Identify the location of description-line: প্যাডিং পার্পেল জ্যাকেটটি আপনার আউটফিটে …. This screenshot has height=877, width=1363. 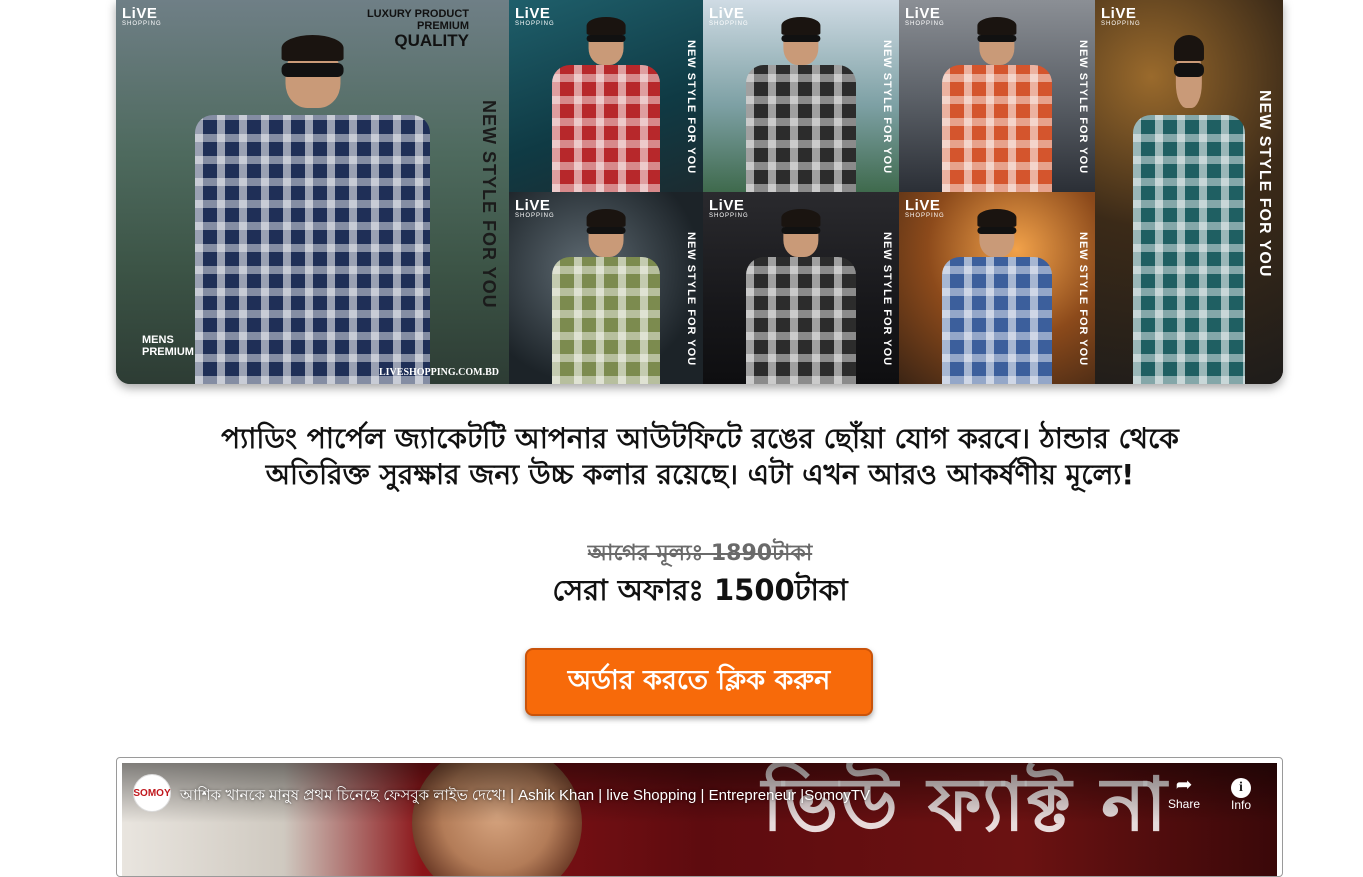
(700, 438).